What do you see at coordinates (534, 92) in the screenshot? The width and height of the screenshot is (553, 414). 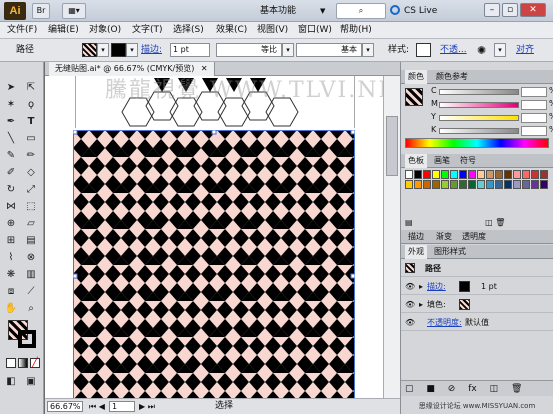 I see `c-input` at bounding box center [534, 92].